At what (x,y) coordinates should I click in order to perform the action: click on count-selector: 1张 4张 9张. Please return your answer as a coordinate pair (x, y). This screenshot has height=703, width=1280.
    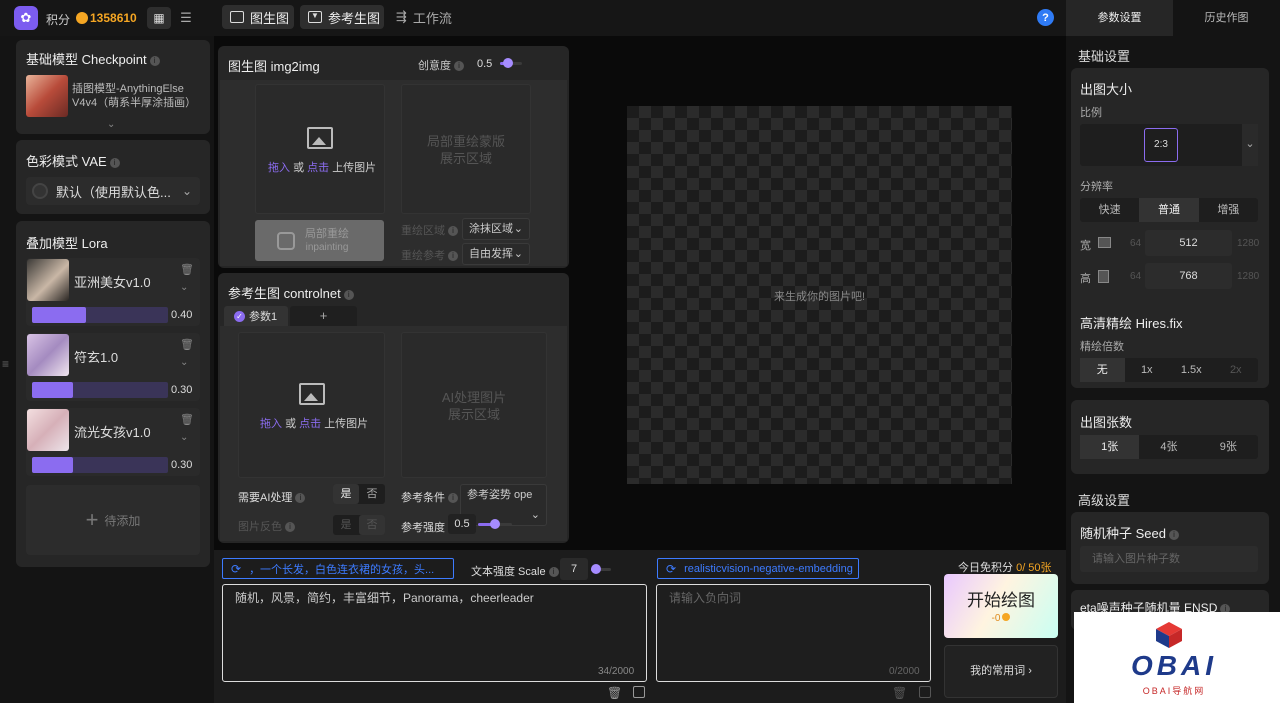
    Looking at the image, I should click on (1169, 447).